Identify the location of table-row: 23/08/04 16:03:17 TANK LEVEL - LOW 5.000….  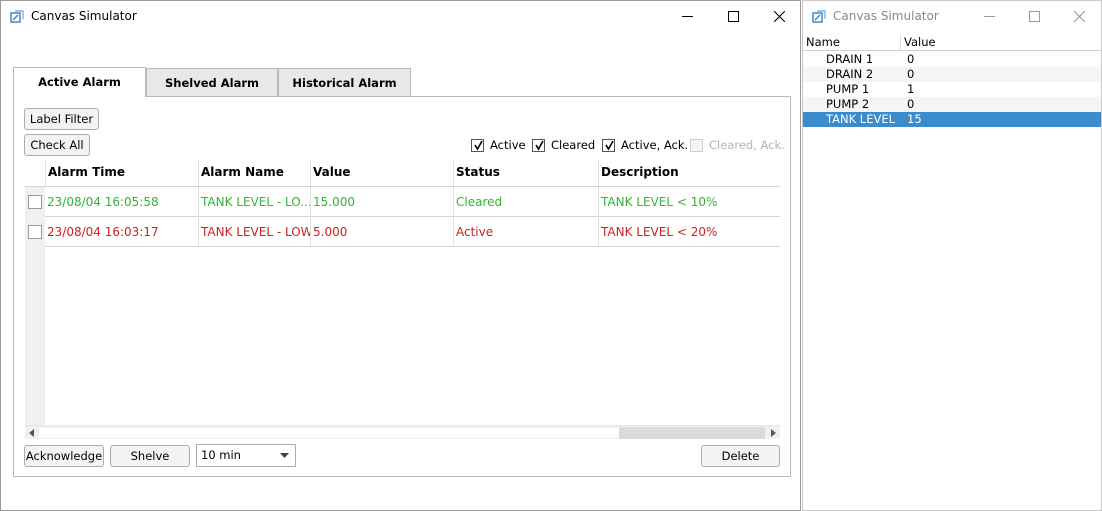
(412, 232).